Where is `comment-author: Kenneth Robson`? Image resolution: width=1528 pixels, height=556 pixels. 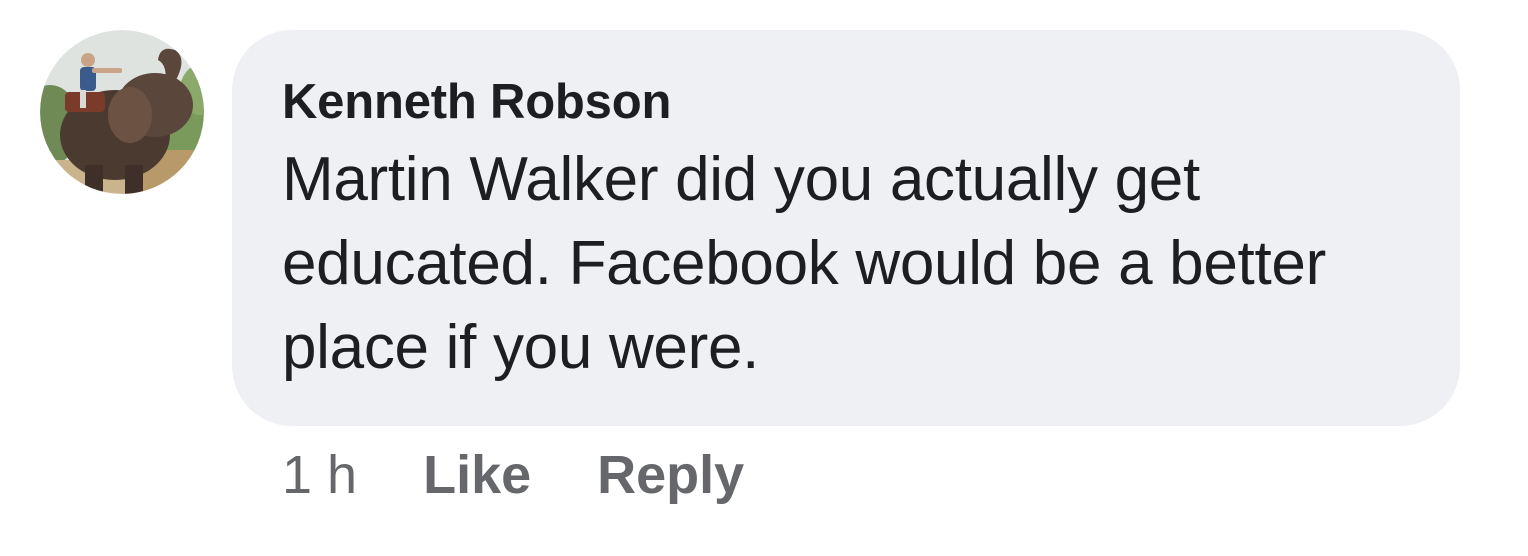 comment-author: Kenneth Robson is located at coordinates (849, 102).